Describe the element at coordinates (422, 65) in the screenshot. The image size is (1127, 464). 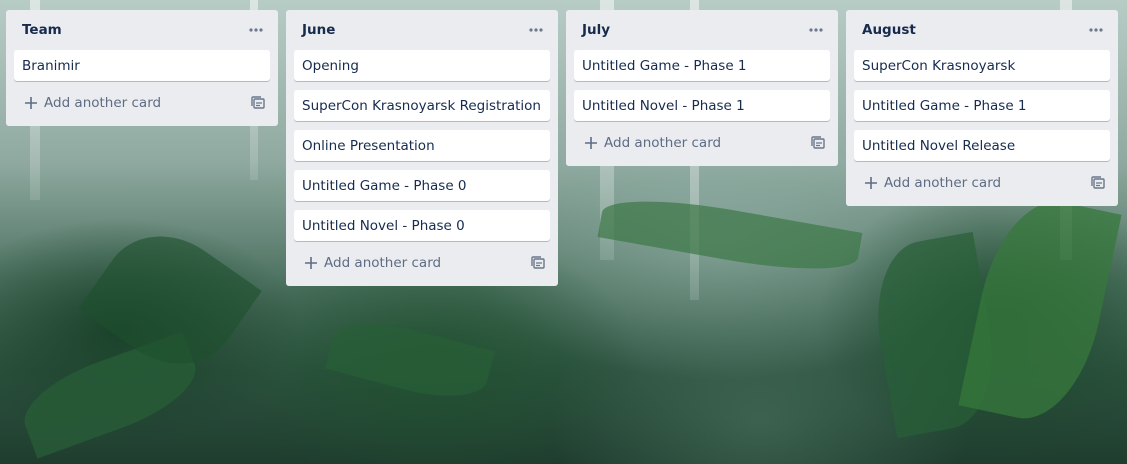
I see `card: Opening` at that location.